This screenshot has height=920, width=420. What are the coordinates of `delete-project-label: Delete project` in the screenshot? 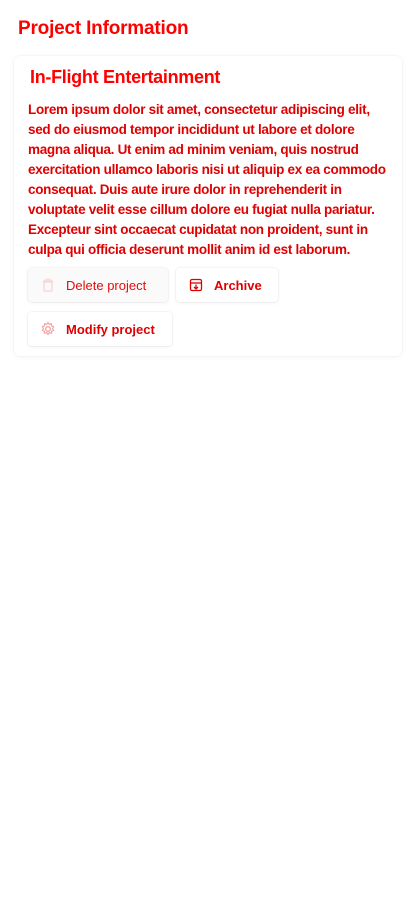 It's located at (106, 285).